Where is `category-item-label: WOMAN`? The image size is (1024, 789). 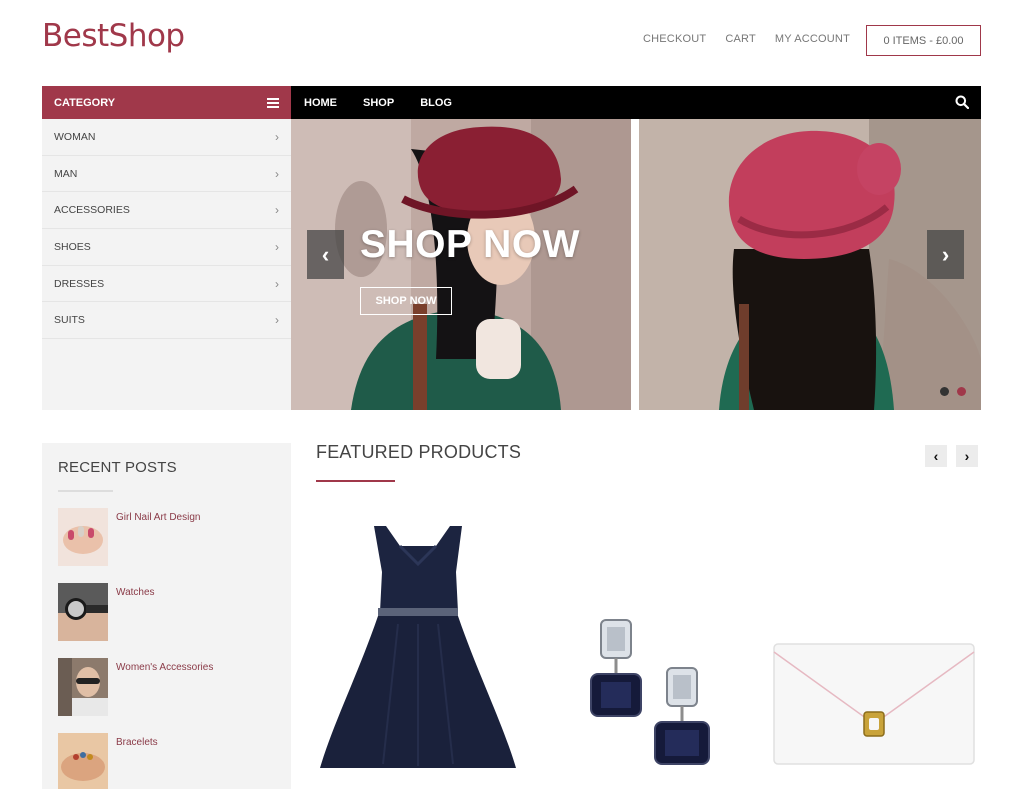 category-item-label: WOMAN is located at coordinates (75, 136).